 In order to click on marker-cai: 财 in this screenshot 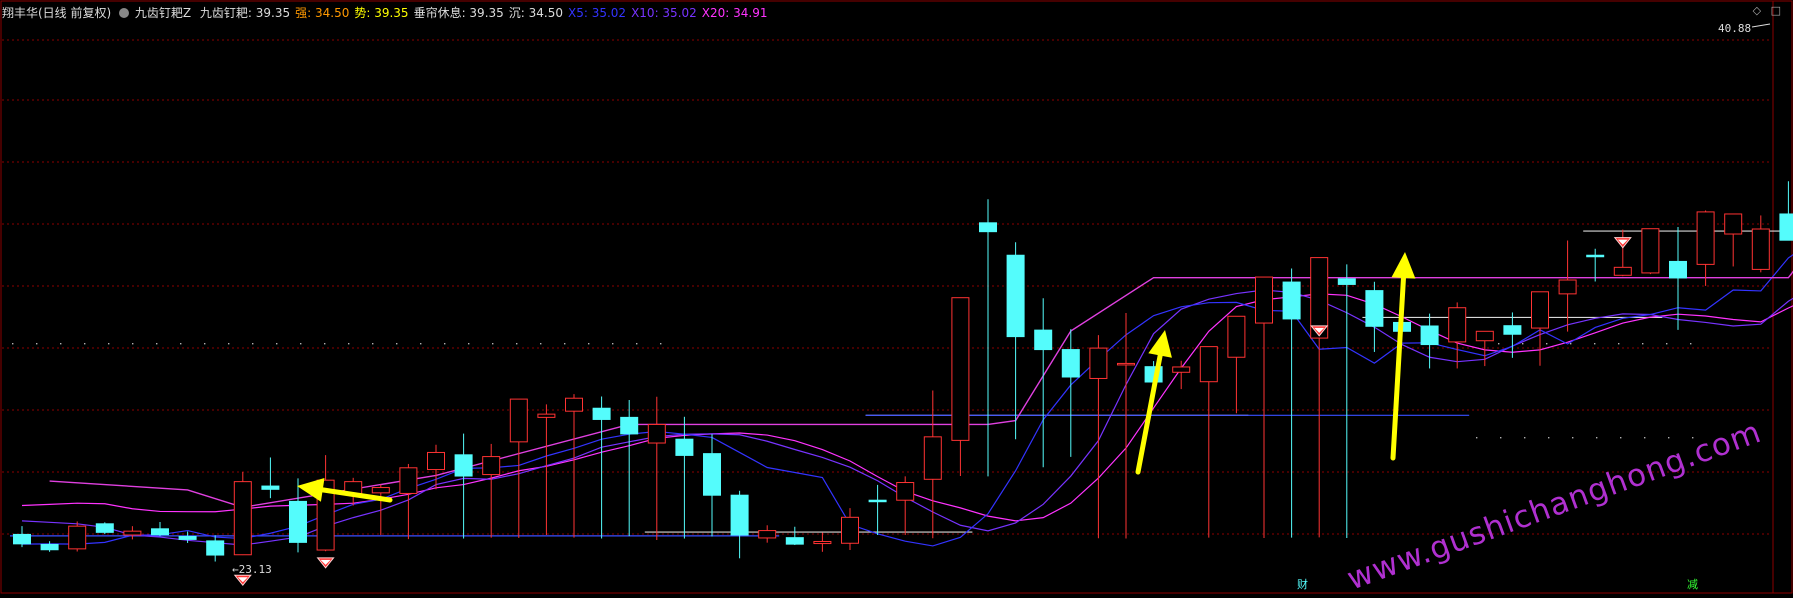, I will do `click(1302, 584)`.